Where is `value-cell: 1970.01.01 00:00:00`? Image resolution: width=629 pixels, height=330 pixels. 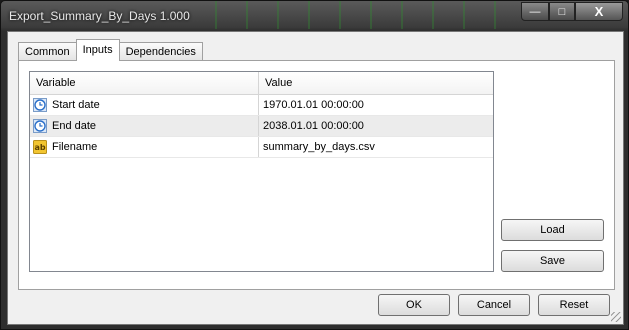 value-cell: 1970.01.01 00:00:00 is located at coordinates (311, 105).